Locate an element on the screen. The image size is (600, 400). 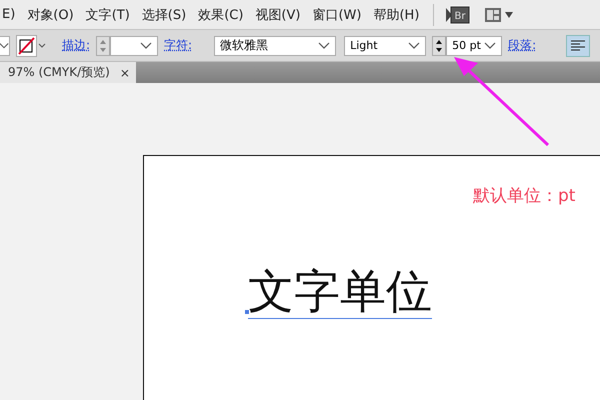
close-icon: × is located at coordinates (125, 73).